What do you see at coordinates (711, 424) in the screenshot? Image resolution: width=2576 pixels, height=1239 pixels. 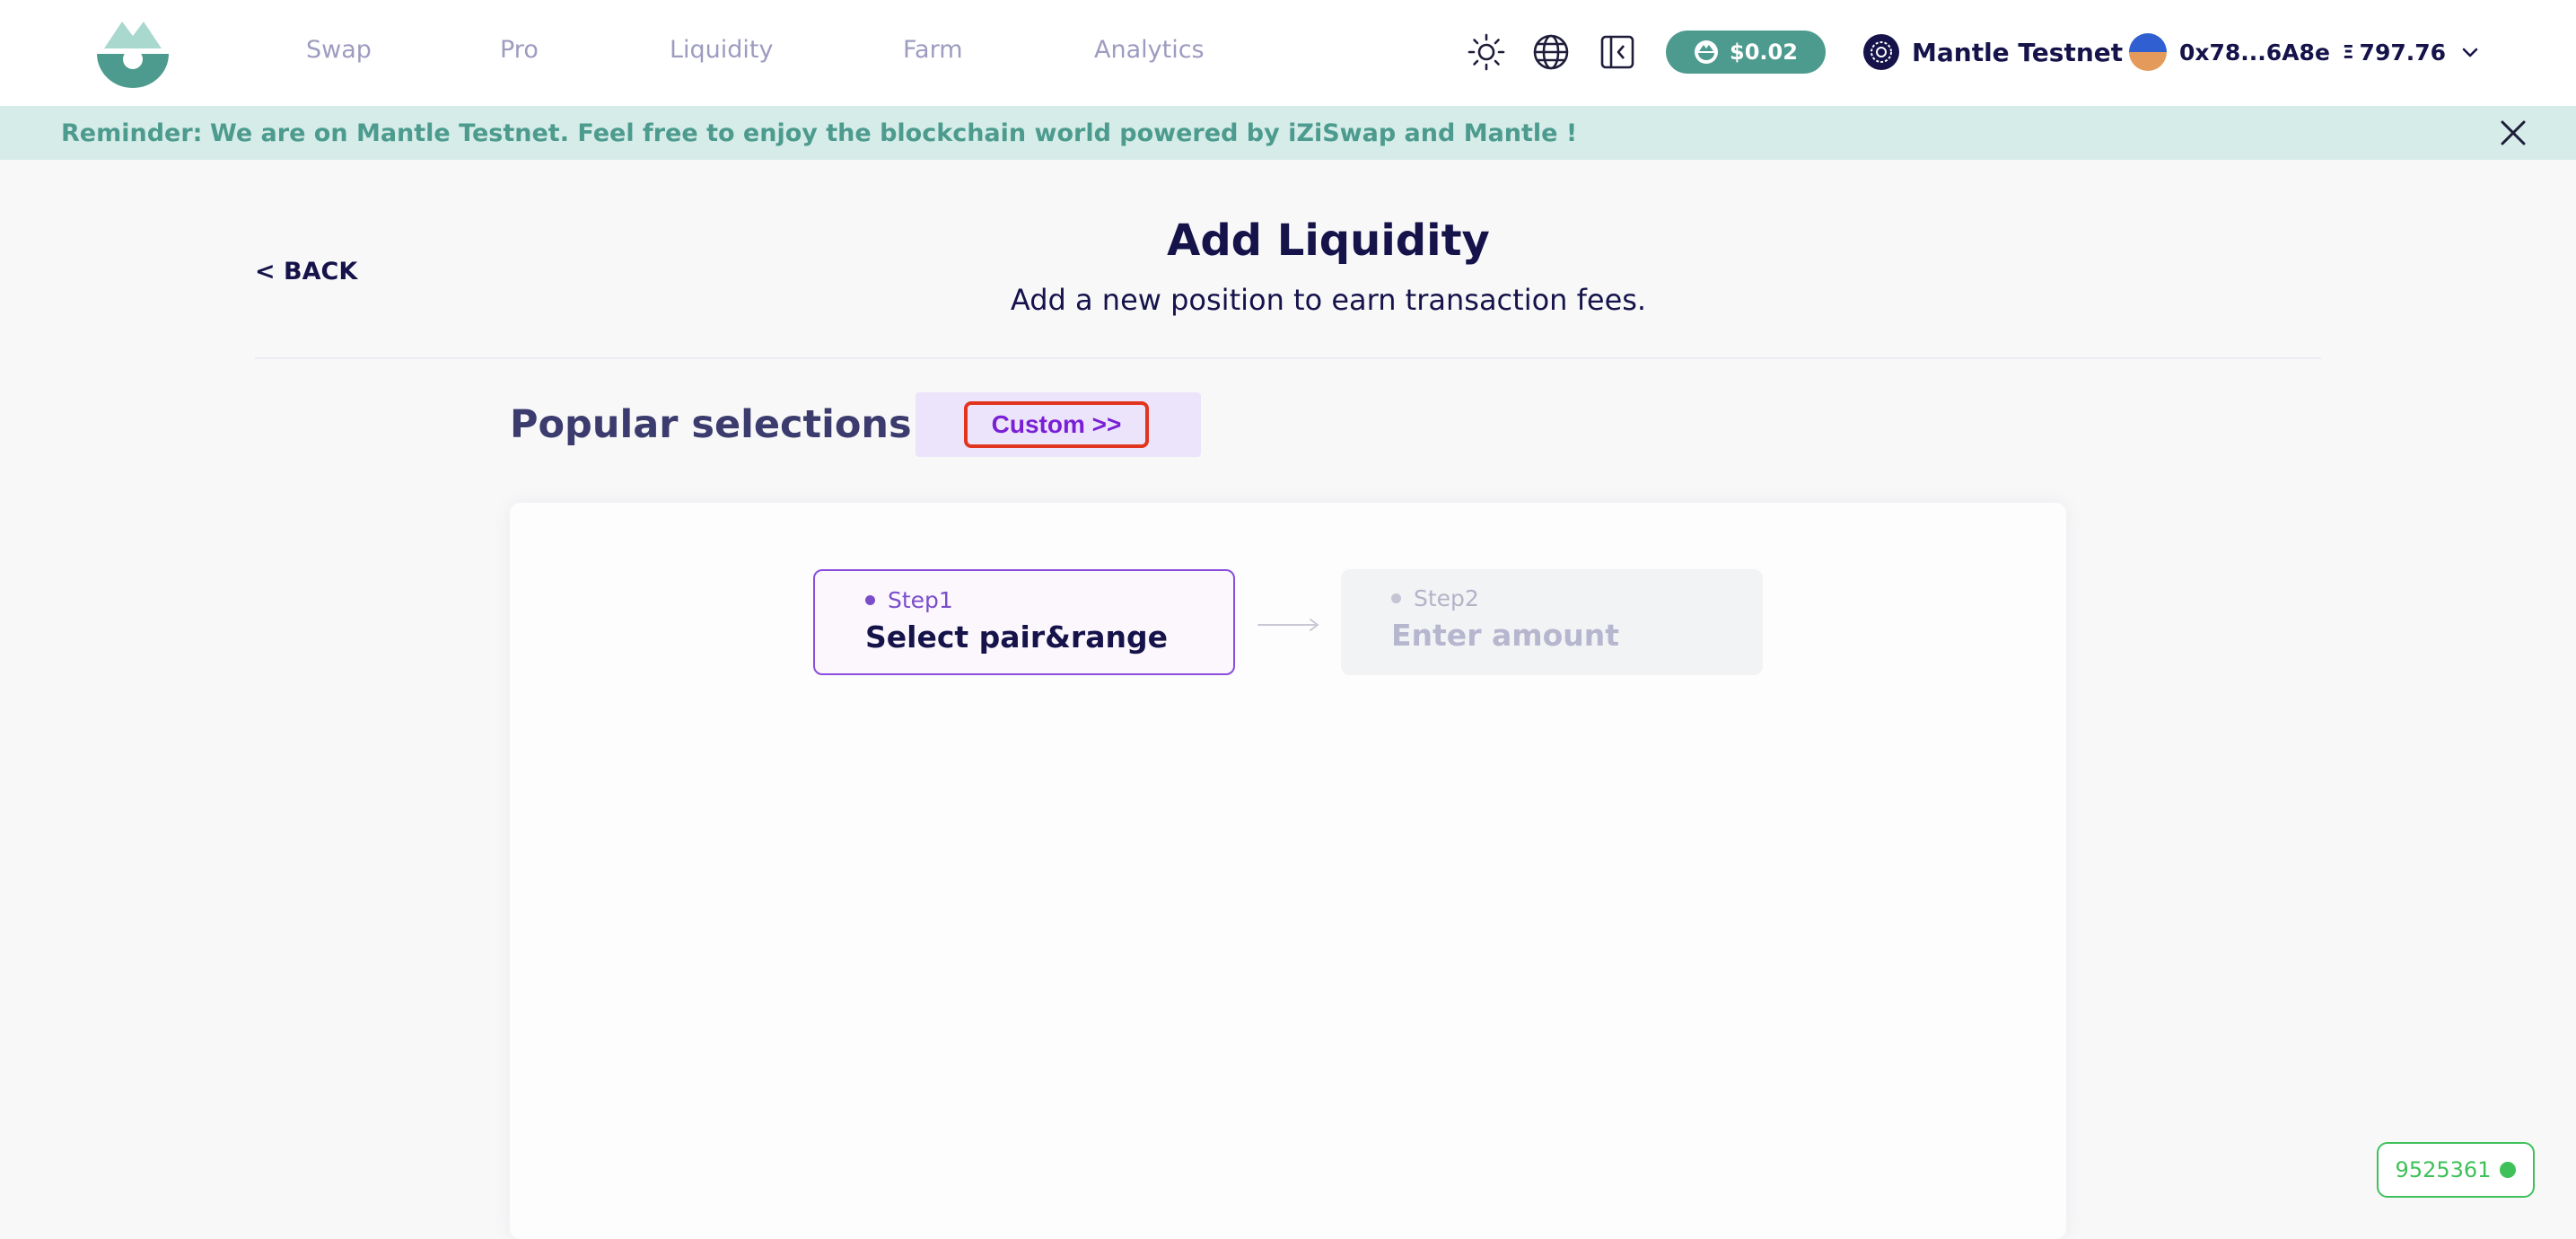 I see `tab-popular-selections: Popular selections` at bounding box center [711, 424].